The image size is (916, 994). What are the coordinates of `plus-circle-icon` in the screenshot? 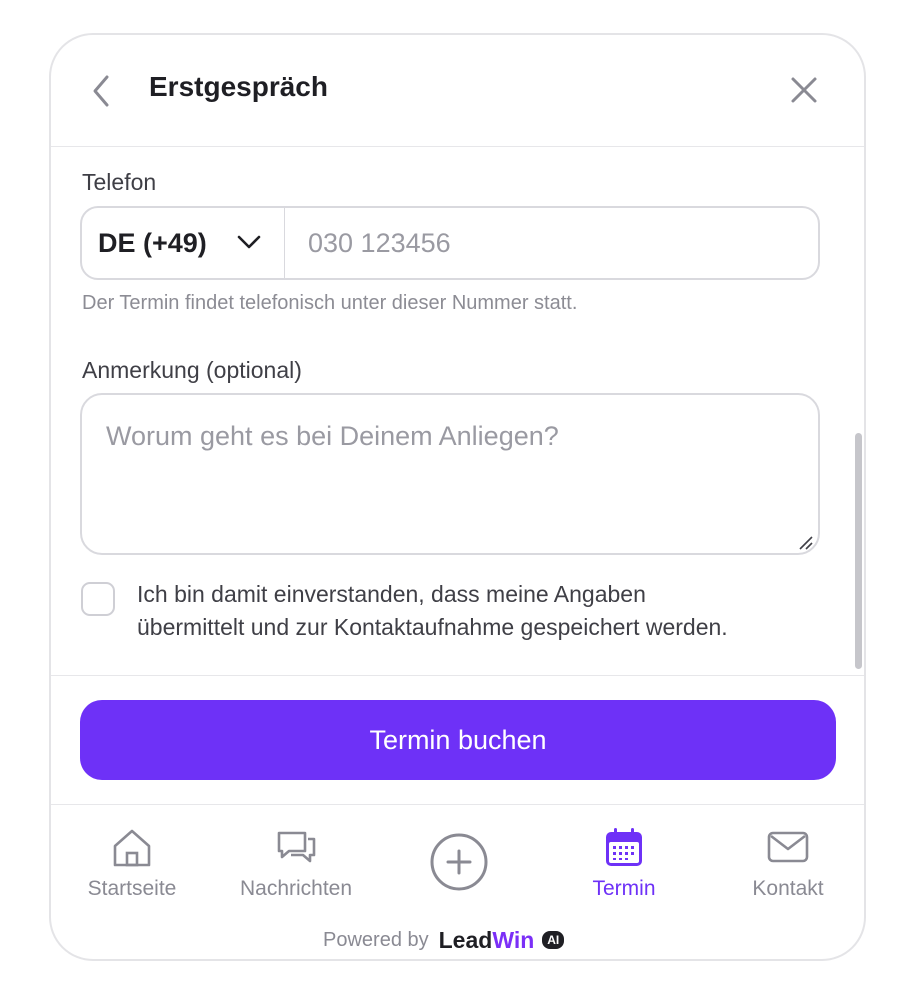 It's located at (459, 862).